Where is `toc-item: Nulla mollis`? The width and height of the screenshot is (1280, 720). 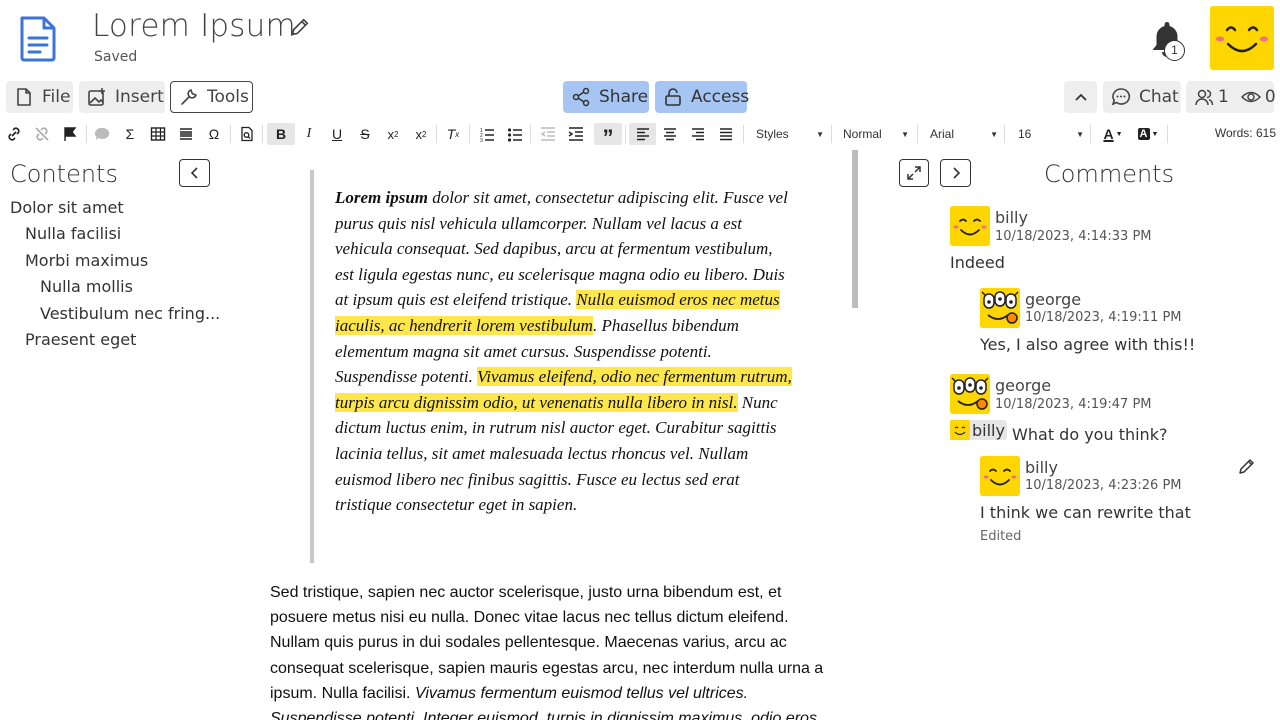
toc-item: Nulla mollis is located at coordinates (86, 286).